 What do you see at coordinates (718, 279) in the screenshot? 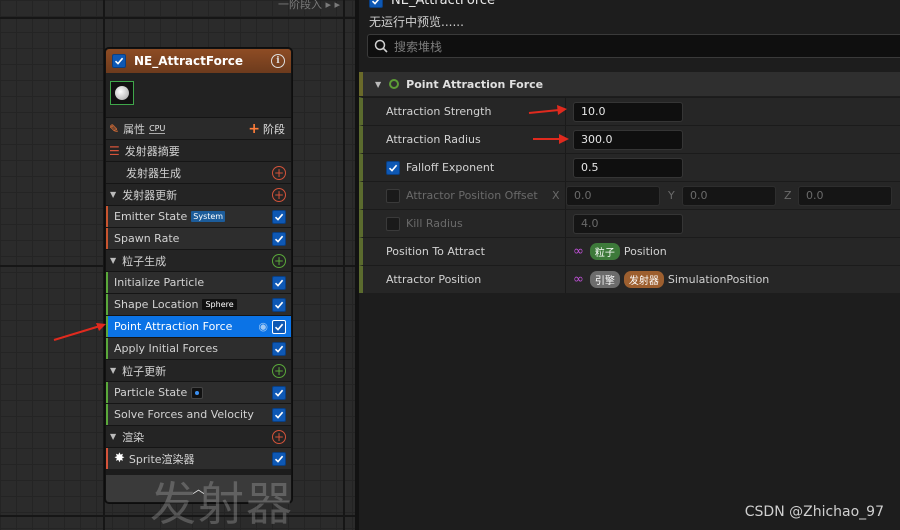
I see `linked-value: SimulationPosition` at bounding box center [718, 279].